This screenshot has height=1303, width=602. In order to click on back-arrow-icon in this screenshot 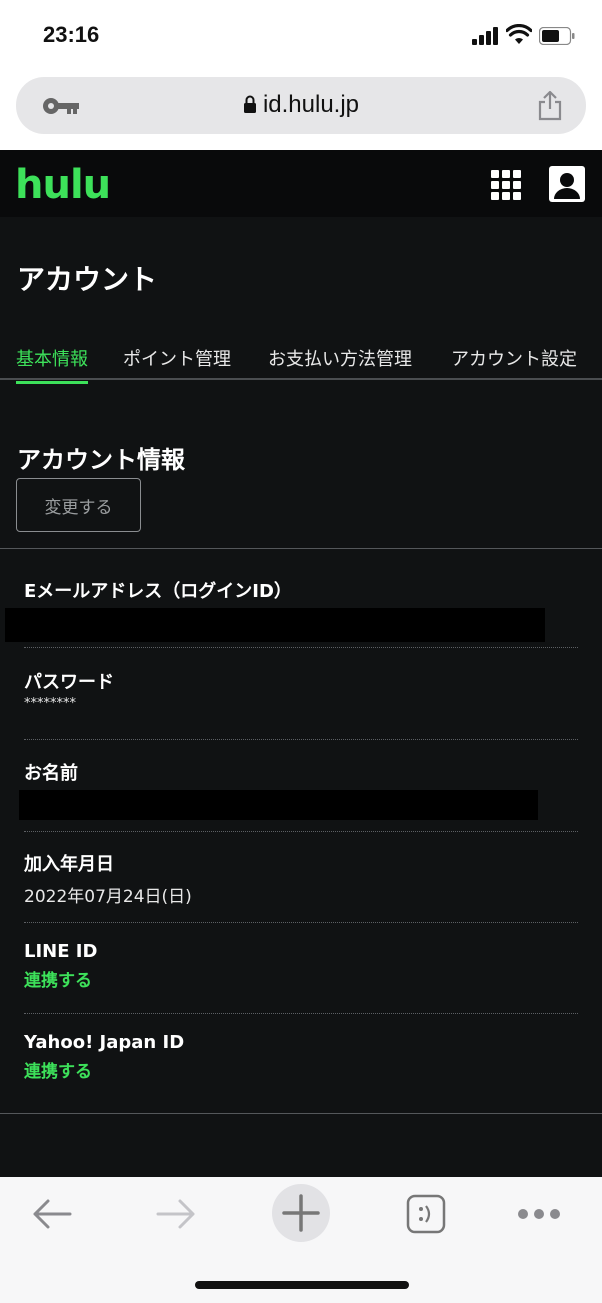, I will do `click(52, 1214)`.